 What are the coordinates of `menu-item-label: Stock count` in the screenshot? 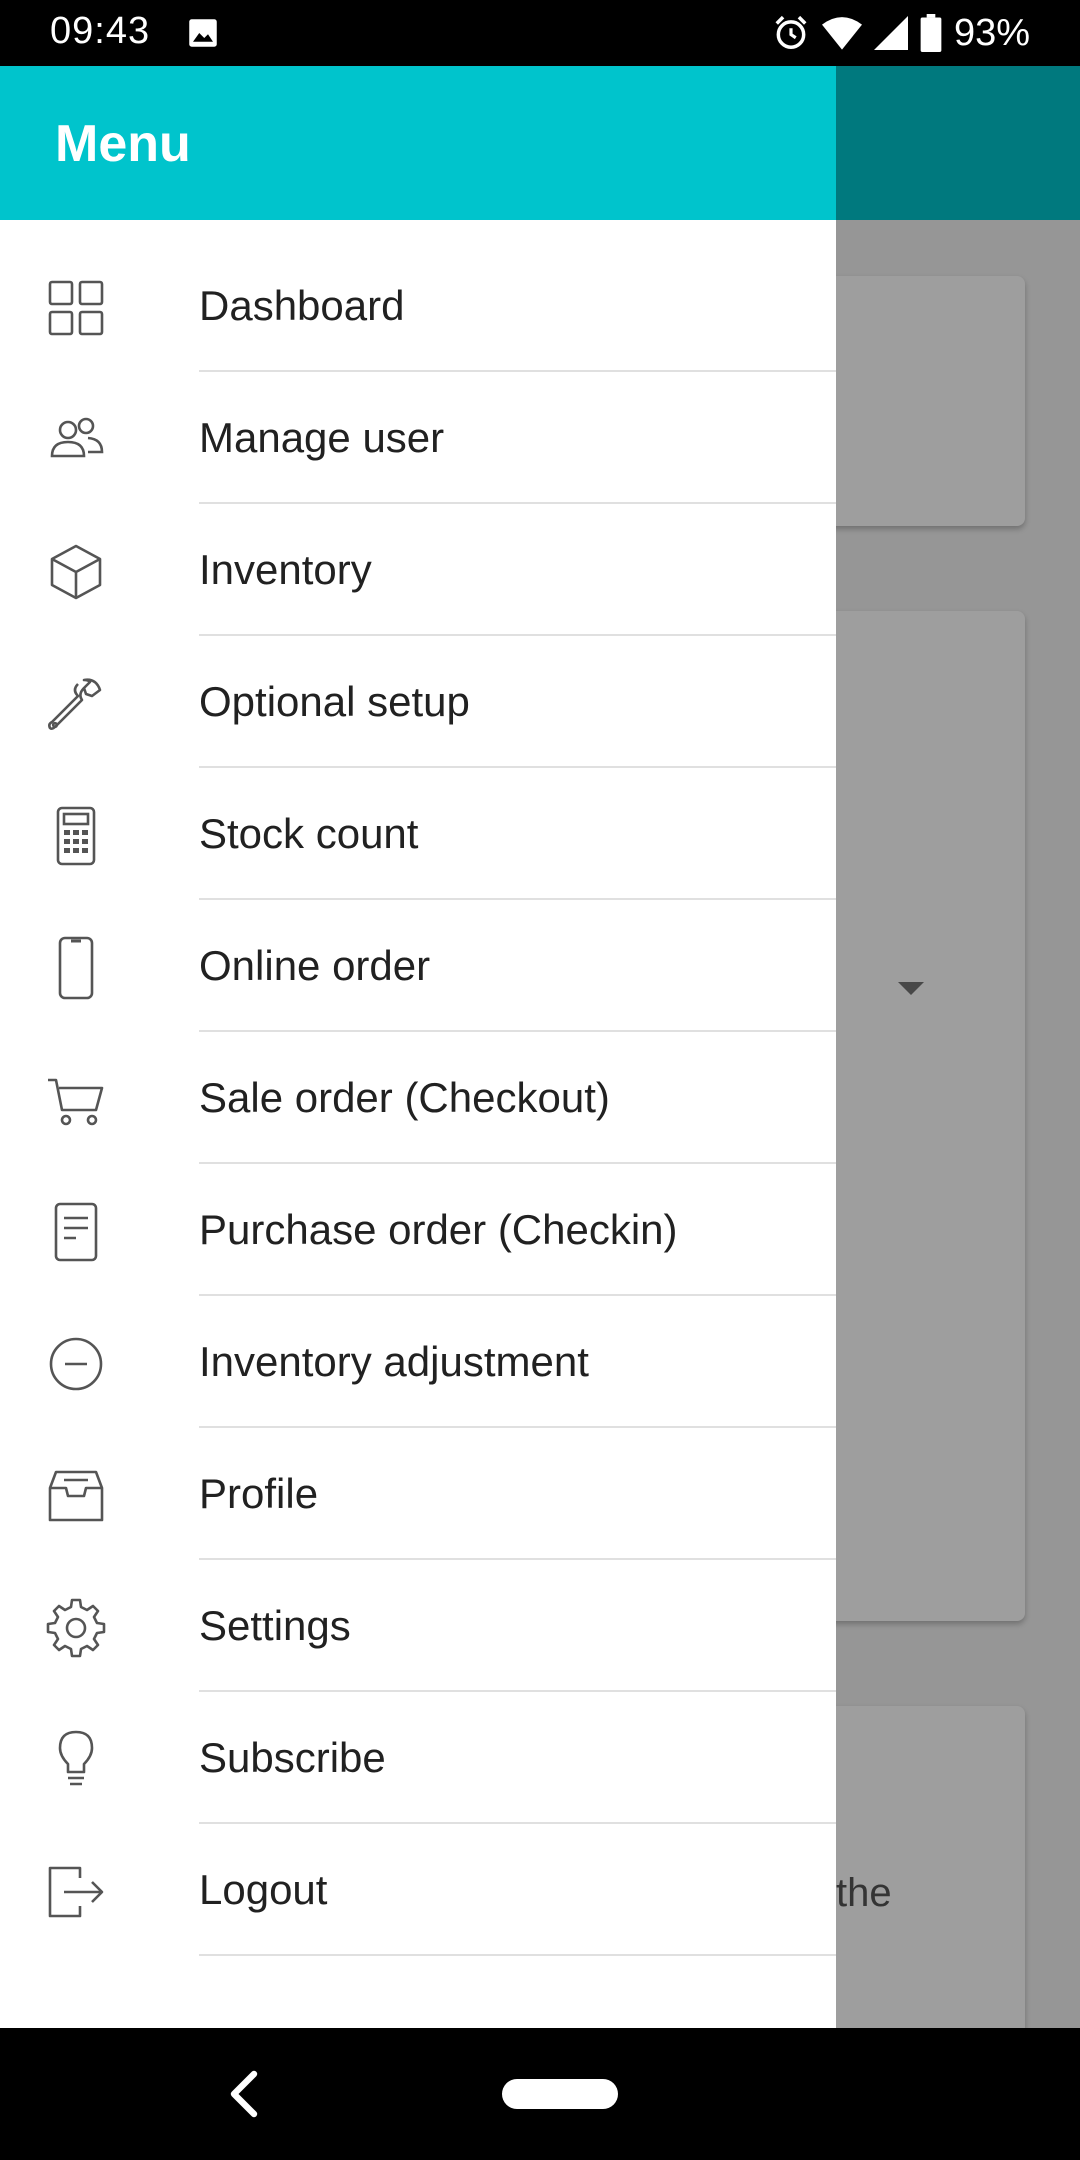 It's located at (309, 833).